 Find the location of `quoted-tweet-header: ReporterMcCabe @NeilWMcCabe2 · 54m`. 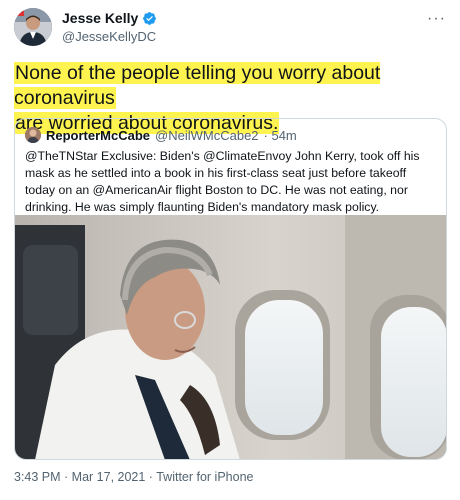

quoted-tweet-header: ReporterMcCabe @NeilWMcCabe2 · 54m is located at coordinates (161, 135).